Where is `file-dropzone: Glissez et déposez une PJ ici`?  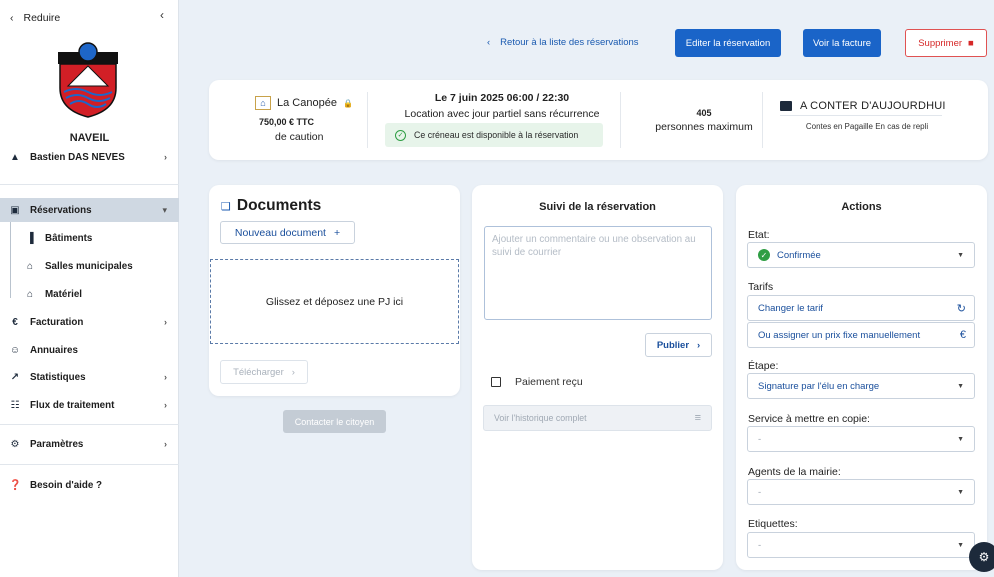
file-dropzone: Glissez et déposez une PJ ici is located at coordinates (334, 301).